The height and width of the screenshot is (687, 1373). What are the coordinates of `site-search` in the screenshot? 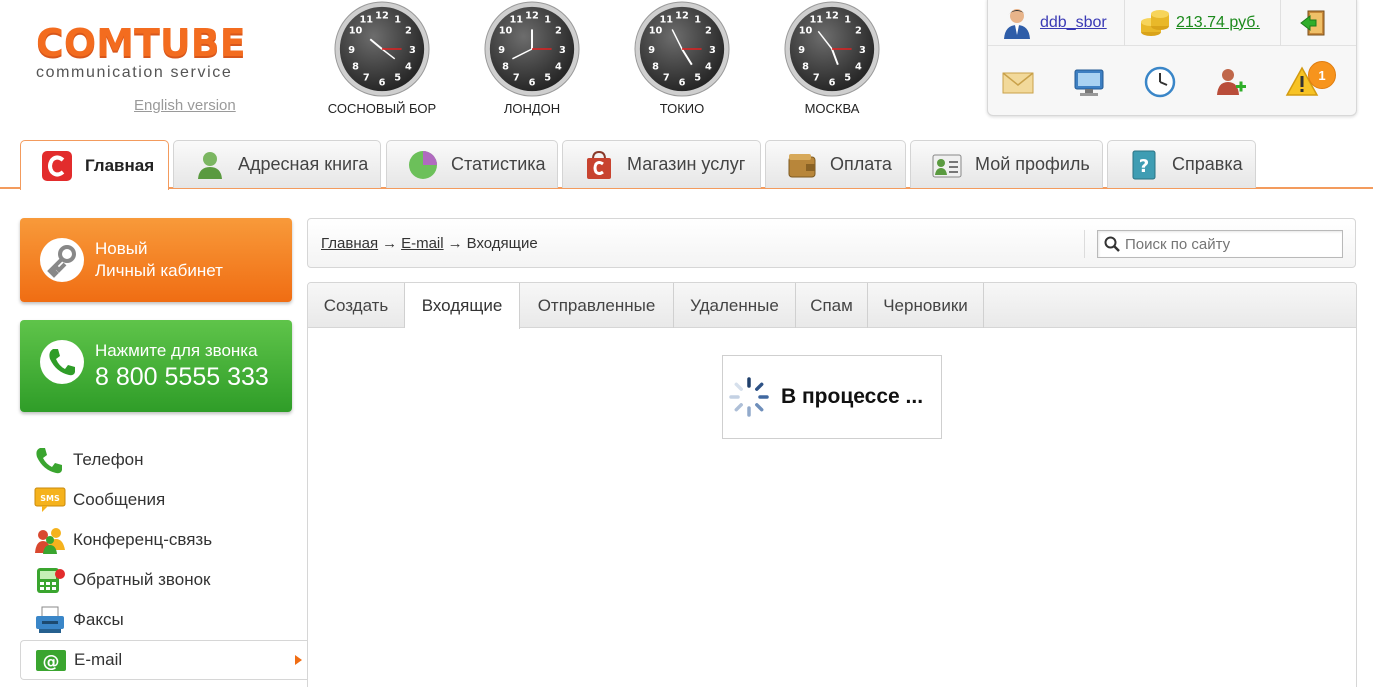 It's located at (1220, 244).